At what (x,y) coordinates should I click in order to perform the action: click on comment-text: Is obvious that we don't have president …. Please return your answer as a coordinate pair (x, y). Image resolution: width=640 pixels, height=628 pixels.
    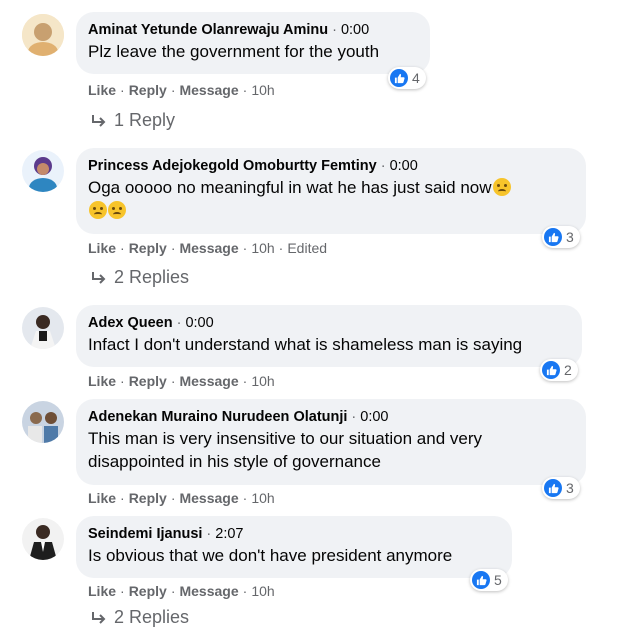
    Looking at the image, I should click on (270, 555).